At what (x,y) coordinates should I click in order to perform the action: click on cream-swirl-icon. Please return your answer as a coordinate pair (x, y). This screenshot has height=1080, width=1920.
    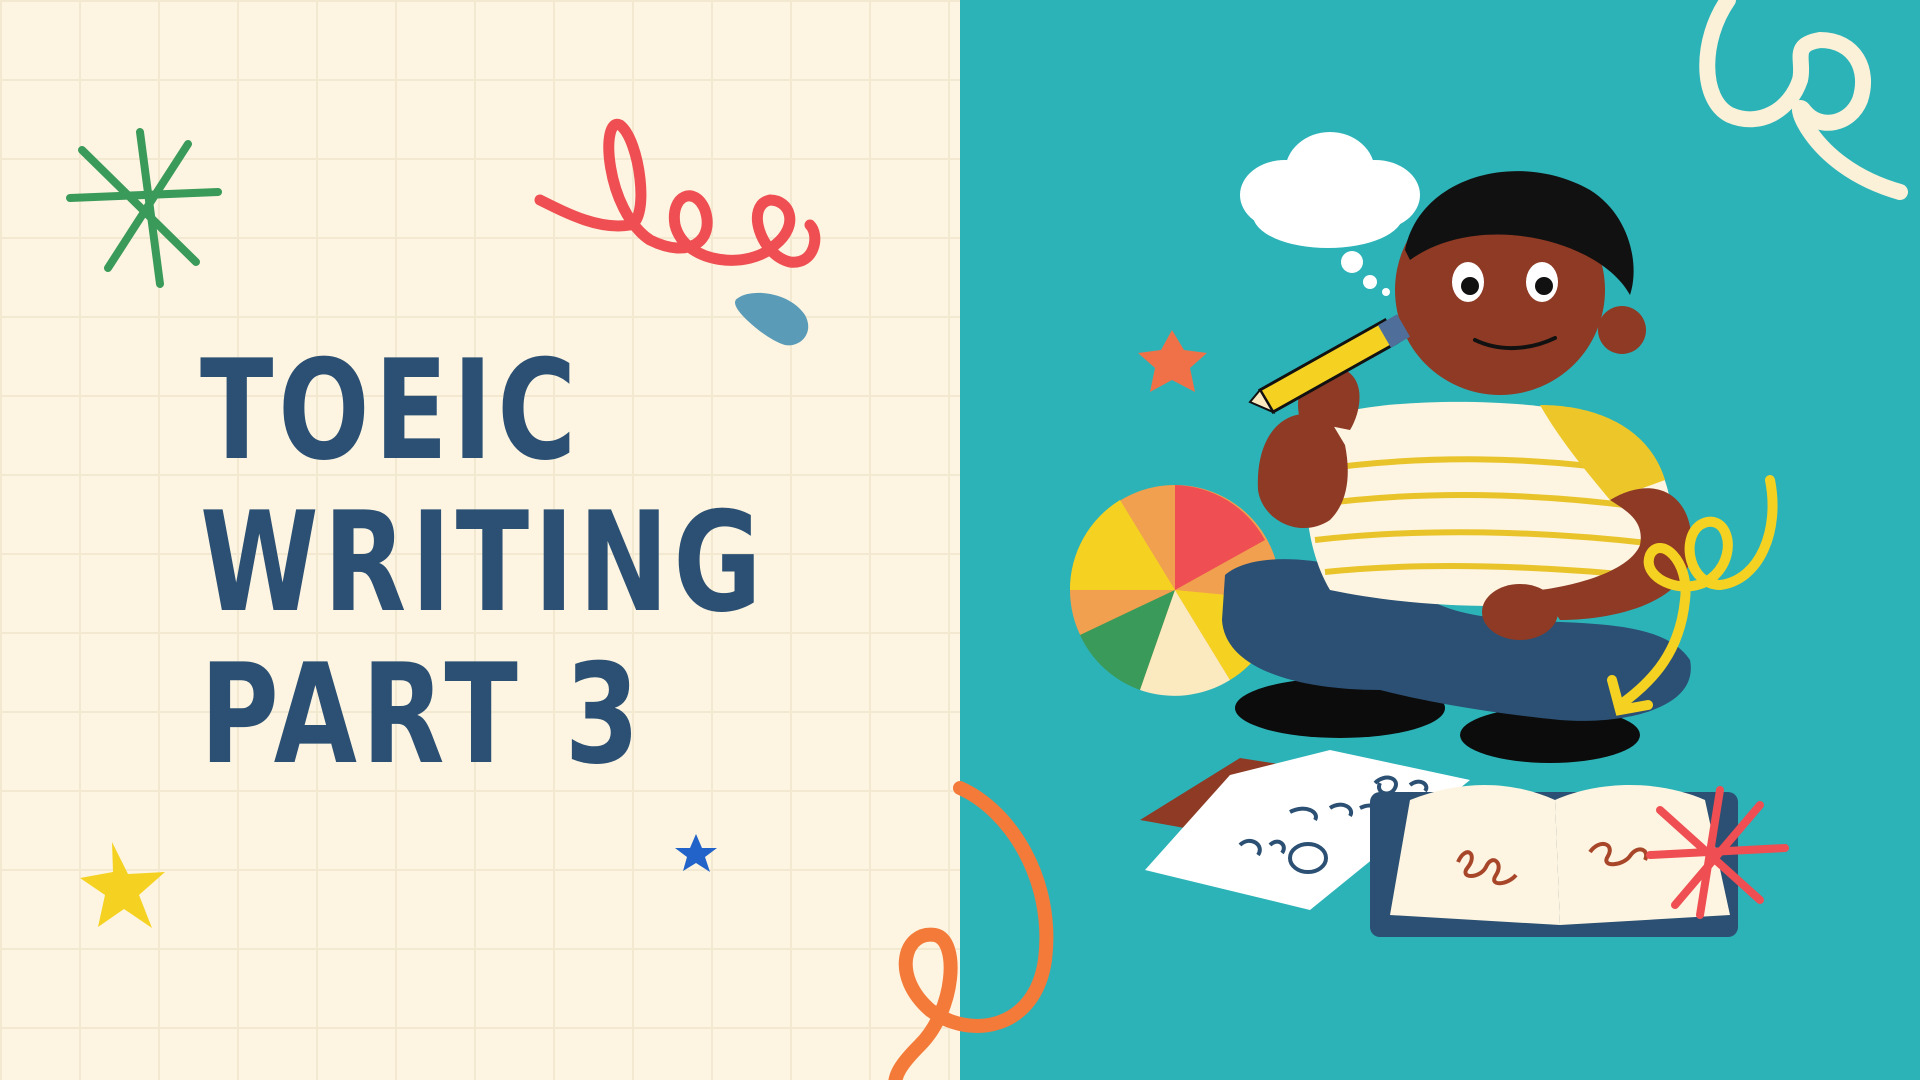
    Looking at the image, I should click on (1803, 100).